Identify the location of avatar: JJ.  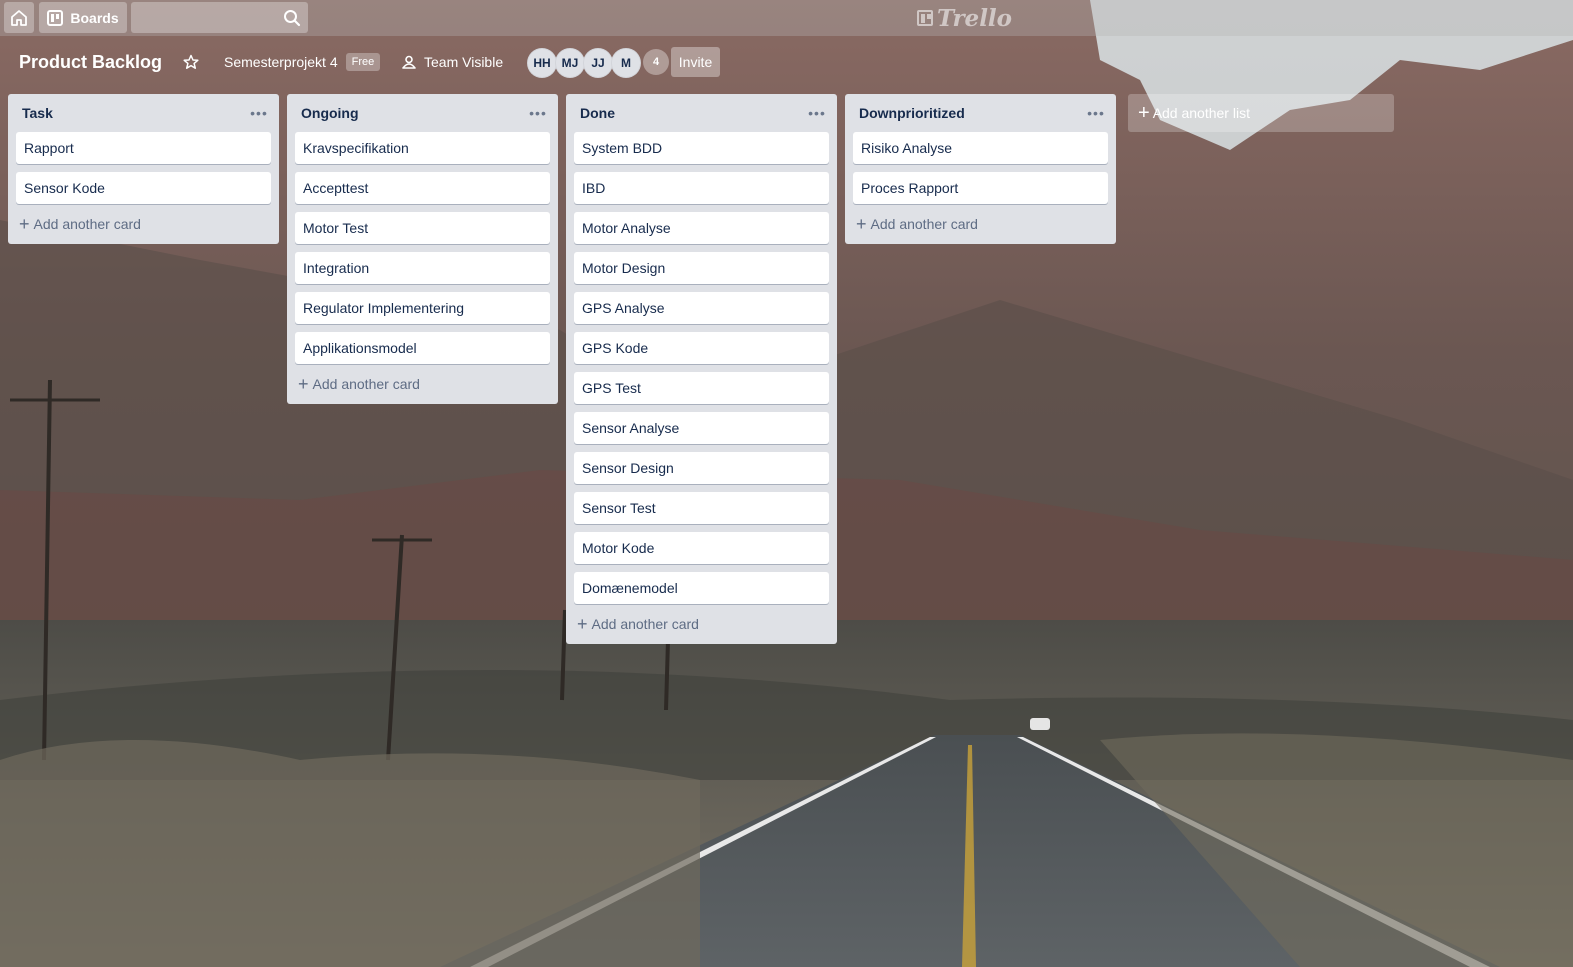
(598, 63).